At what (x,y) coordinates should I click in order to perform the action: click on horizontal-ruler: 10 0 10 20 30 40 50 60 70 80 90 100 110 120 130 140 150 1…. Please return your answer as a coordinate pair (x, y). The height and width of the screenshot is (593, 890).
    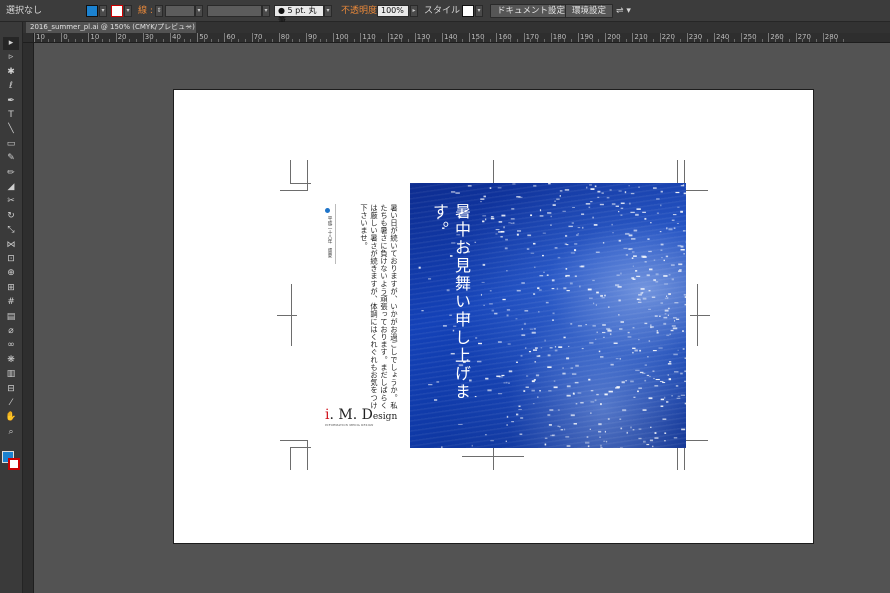
    Looking at the image, I should click on (456, 38).